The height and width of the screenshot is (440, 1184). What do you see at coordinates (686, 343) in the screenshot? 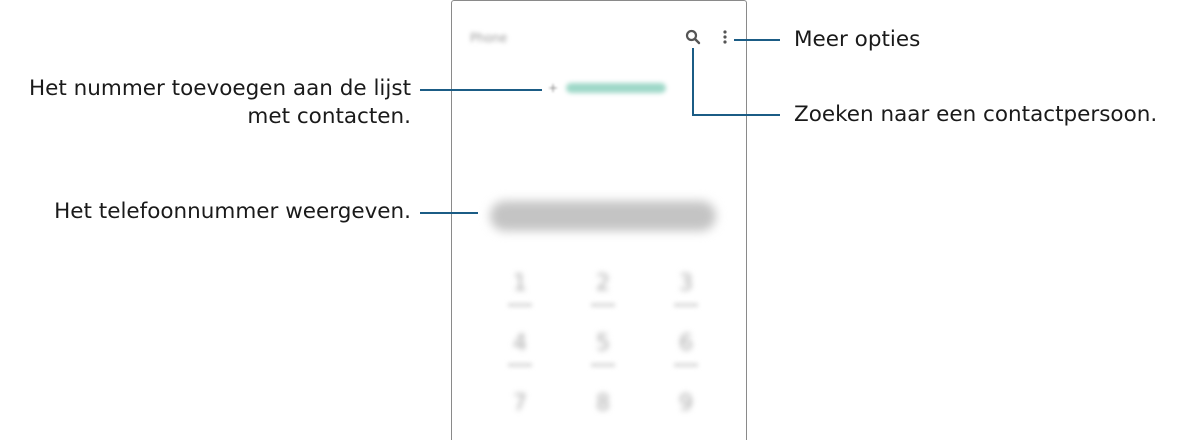
I see `keypad-key-6: 6` at bounding box center [686, 343].